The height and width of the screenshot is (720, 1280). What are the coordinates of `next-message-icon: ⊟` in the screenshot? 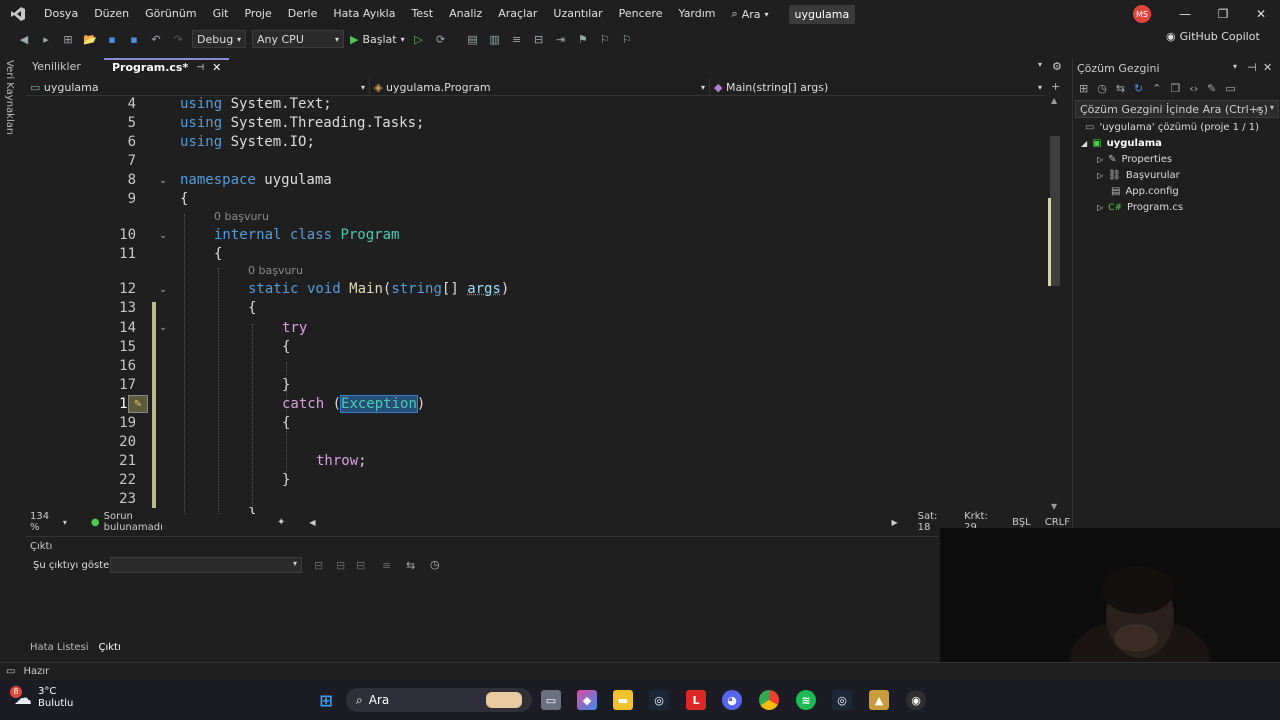 It's located at (360, 565).